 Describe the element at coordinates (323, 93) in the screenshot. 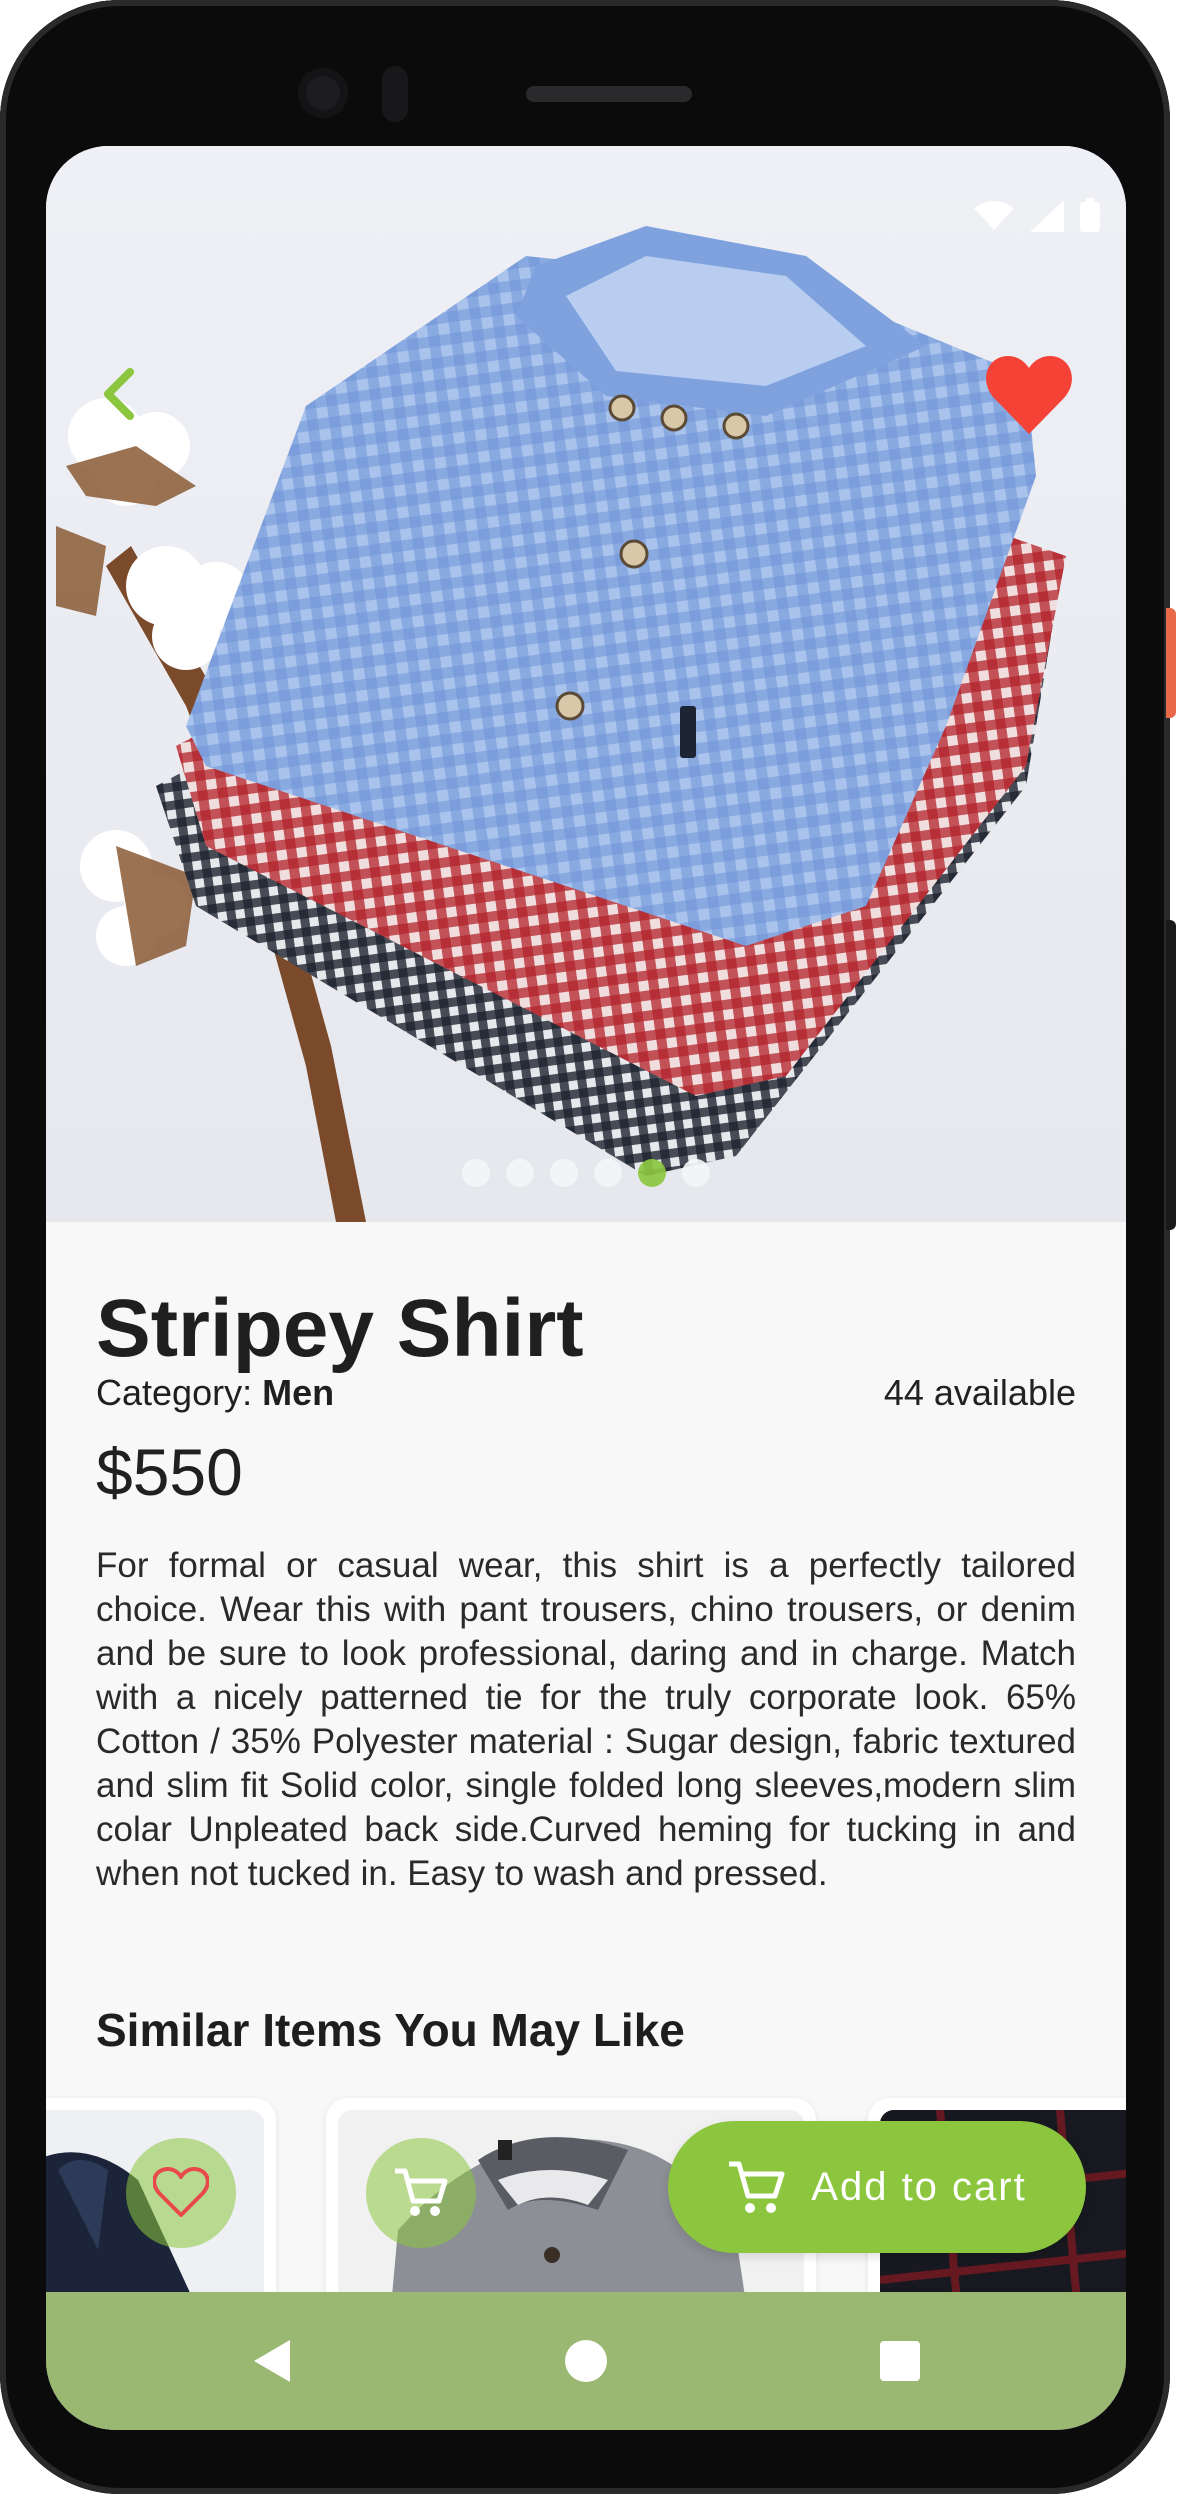

I see `front-camera` at that location.